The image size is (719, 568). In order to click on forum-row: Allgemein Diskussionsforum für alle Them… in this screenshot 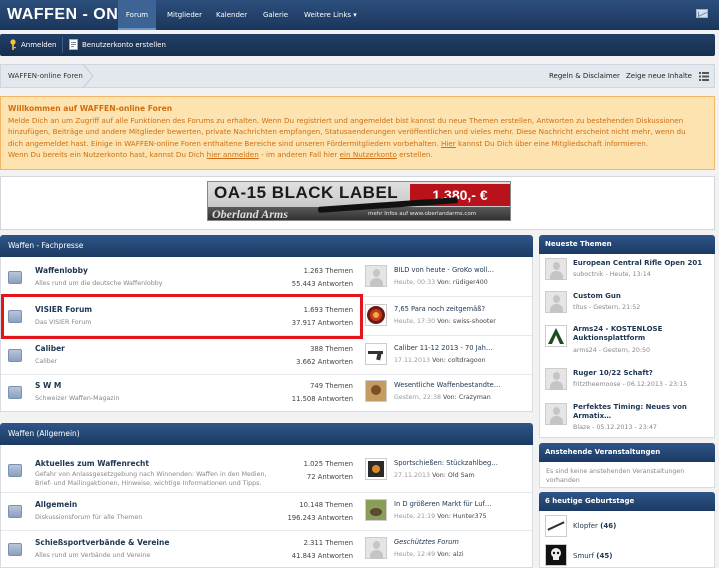, I will do `click(266, 512)`.